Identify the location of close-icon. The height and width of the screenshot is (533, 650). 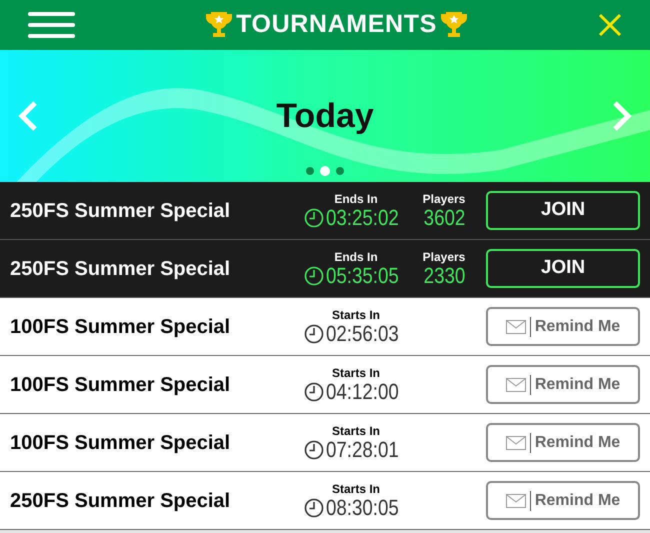
(610, 25).